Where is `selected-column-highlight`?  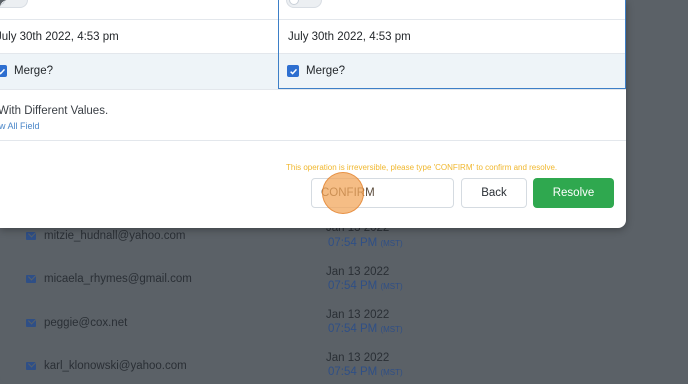 selected-column-highlight is located at coordinates (452, 44).